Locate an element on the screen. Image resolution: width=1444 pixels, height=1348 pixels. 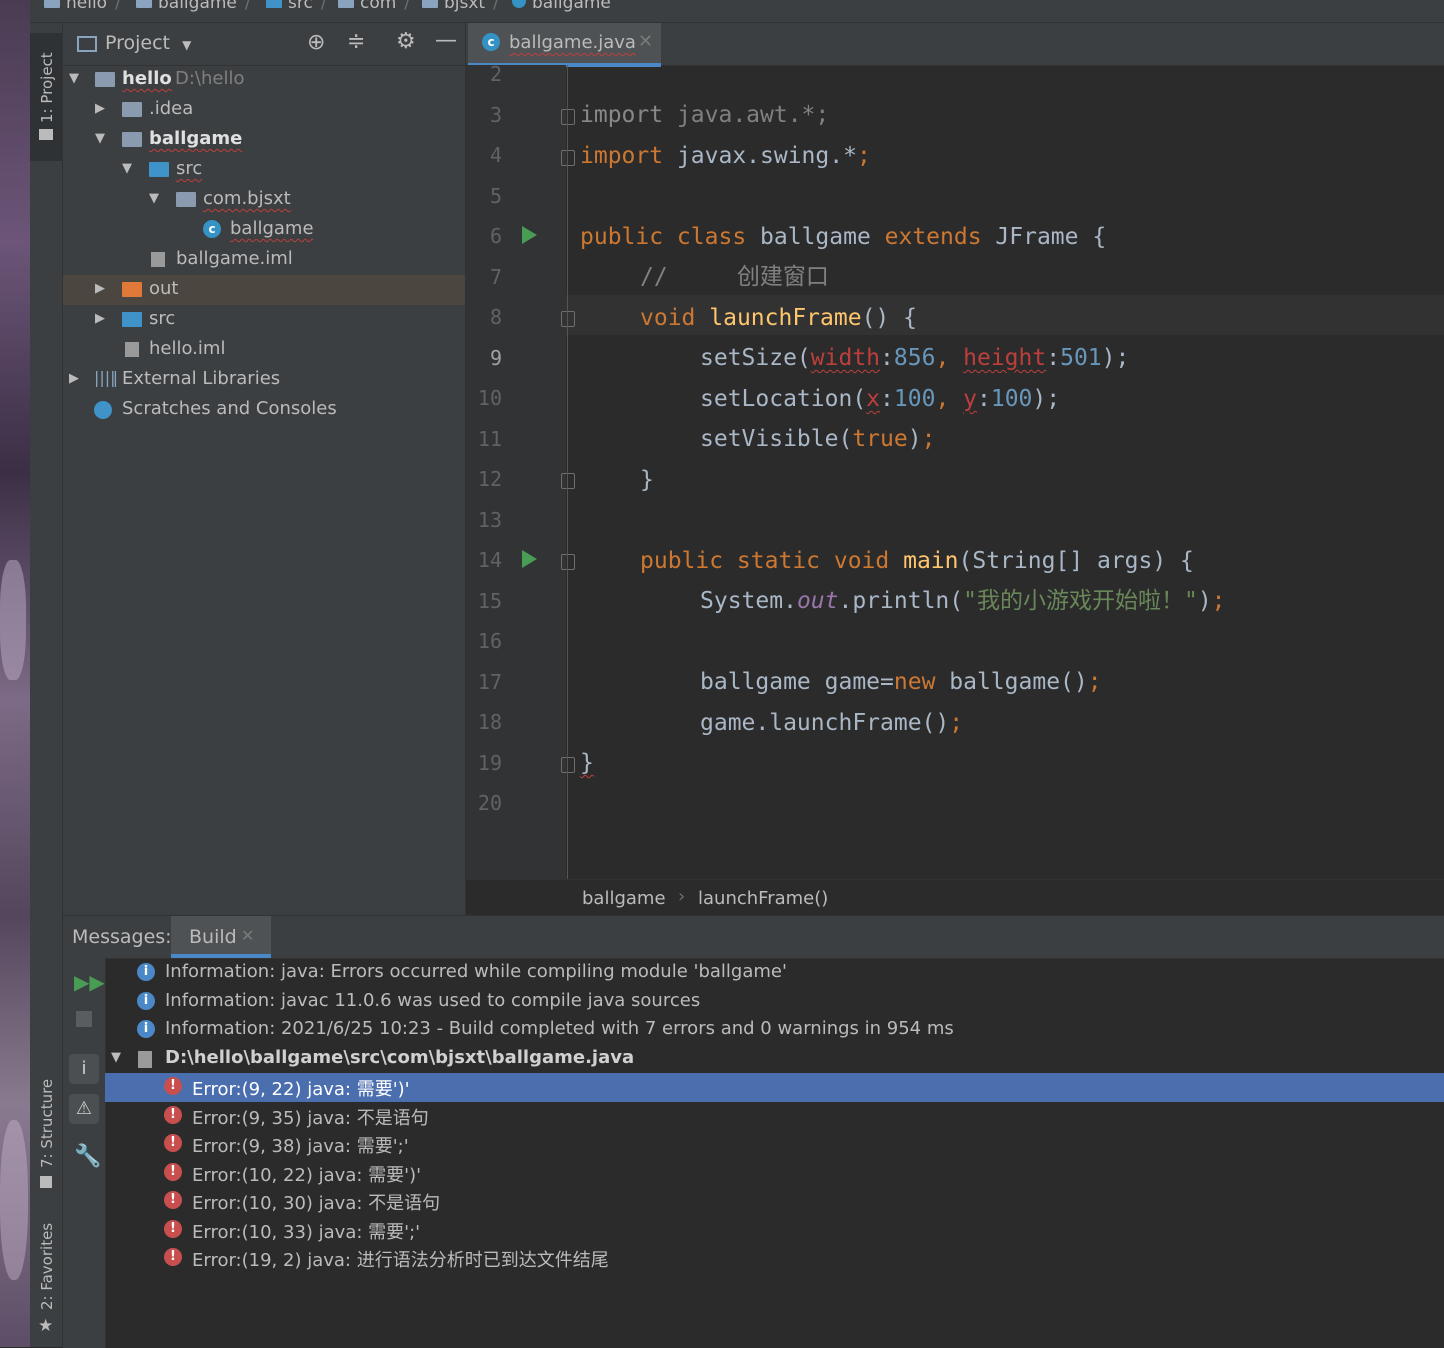
tool-tab-favorites: 2: Favorites ★ is located at coordinates (46, 1278).